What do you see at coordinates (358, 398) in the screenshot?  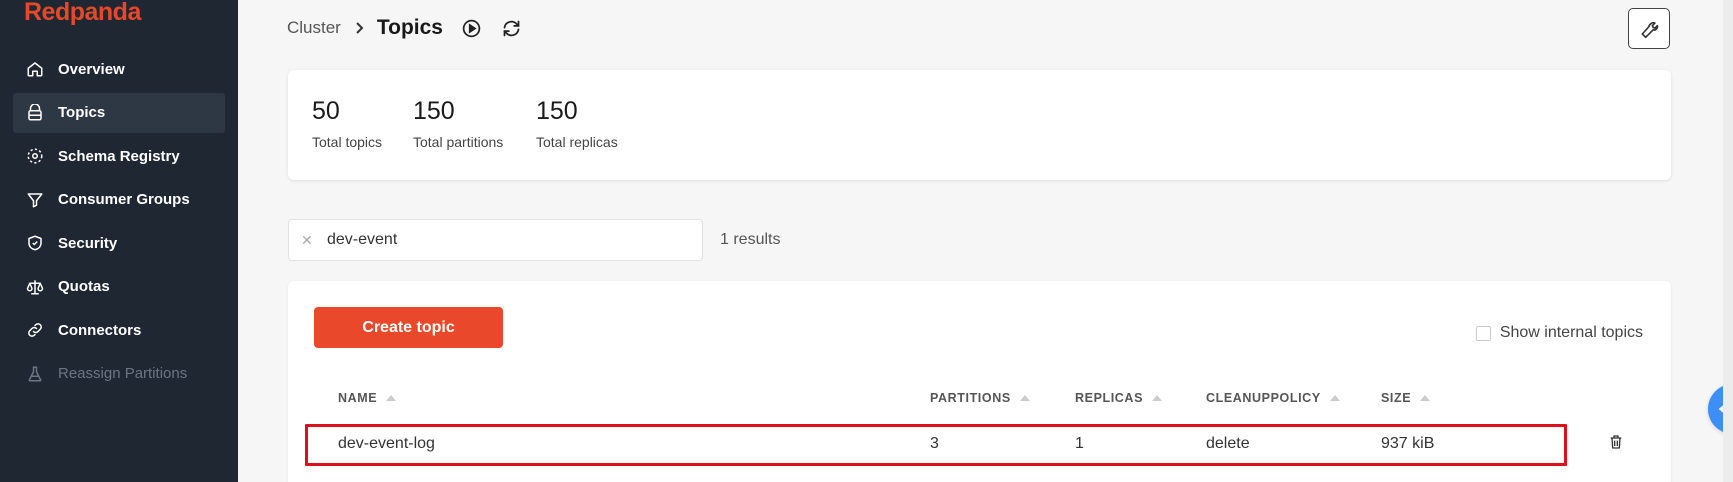 I see `column-label: NAME` at bounding box center [358, 398].